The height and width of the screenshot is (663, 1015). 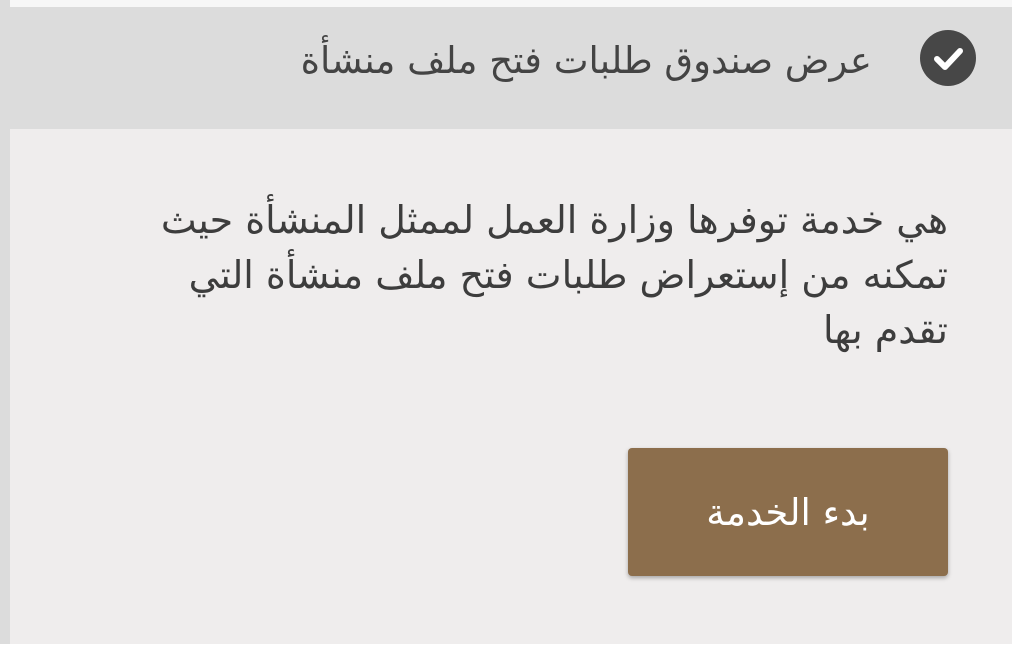 What do you see at coordinates (788, 512) in the screenshot?
I see `start-service-button: بدء الخدمة` at bounding box center [788, 512].